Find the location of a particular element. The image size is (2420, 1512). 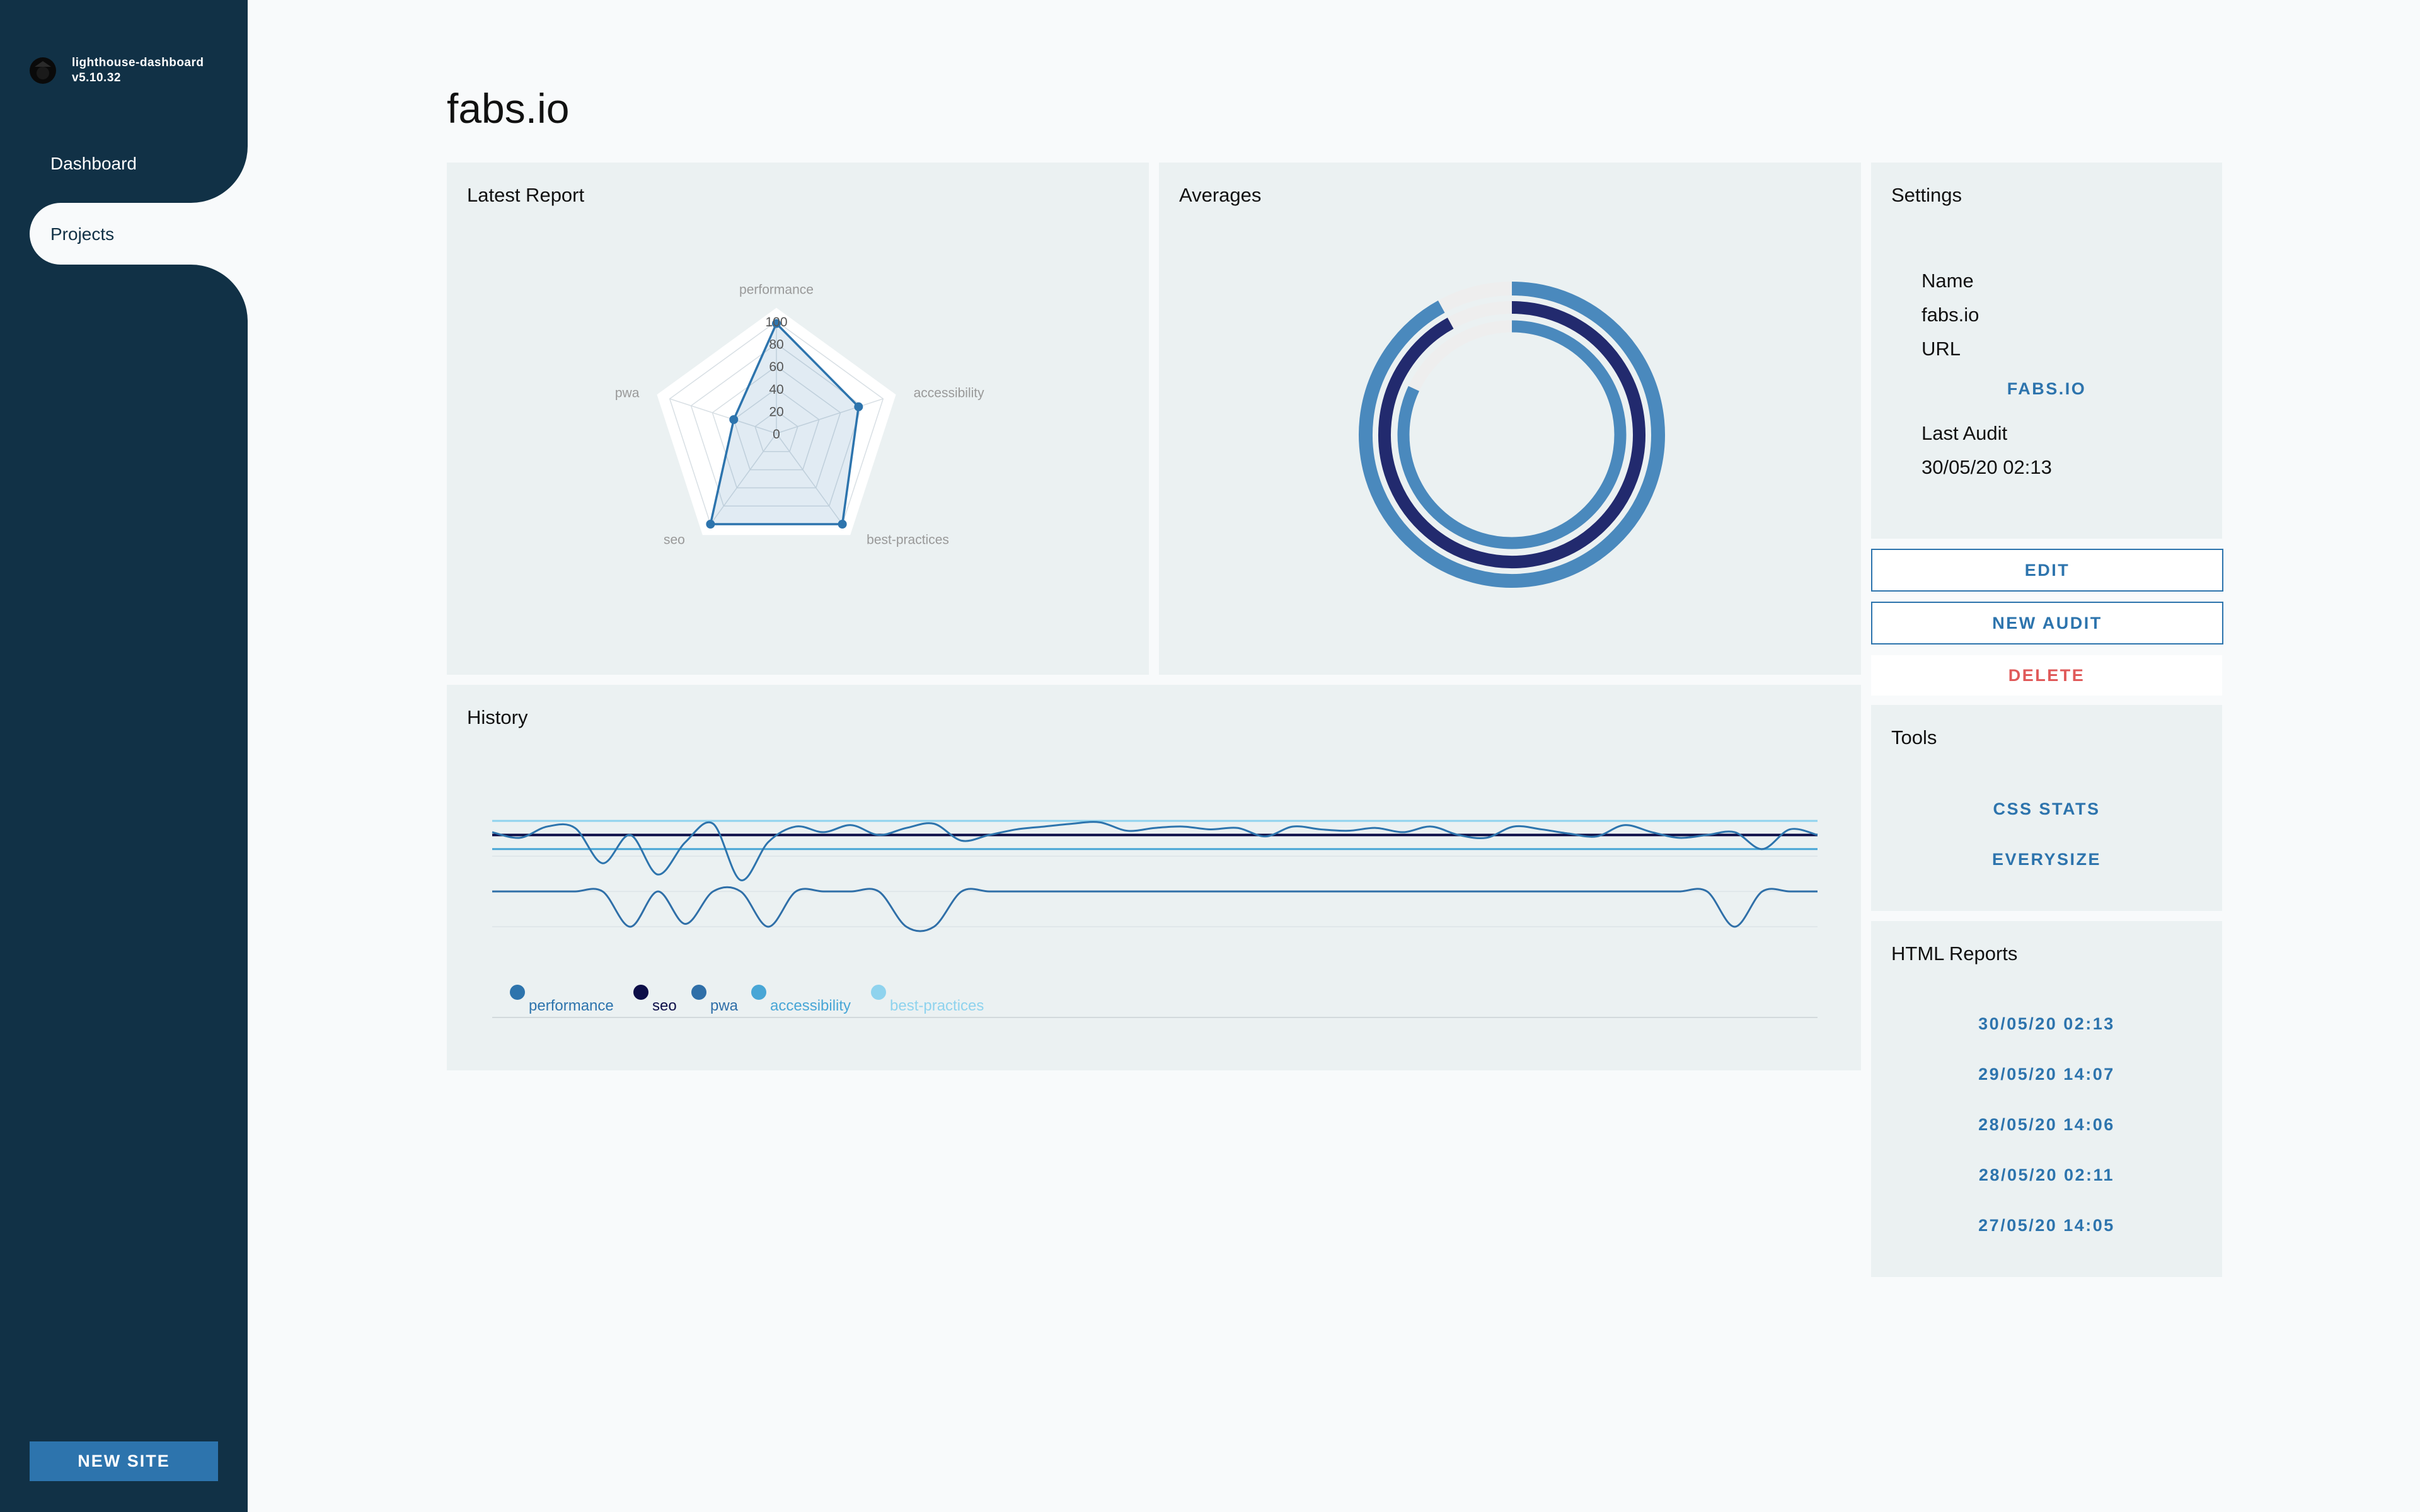

tool-link-css-stats: CSS STATS is located at coordinates (2047, 809).